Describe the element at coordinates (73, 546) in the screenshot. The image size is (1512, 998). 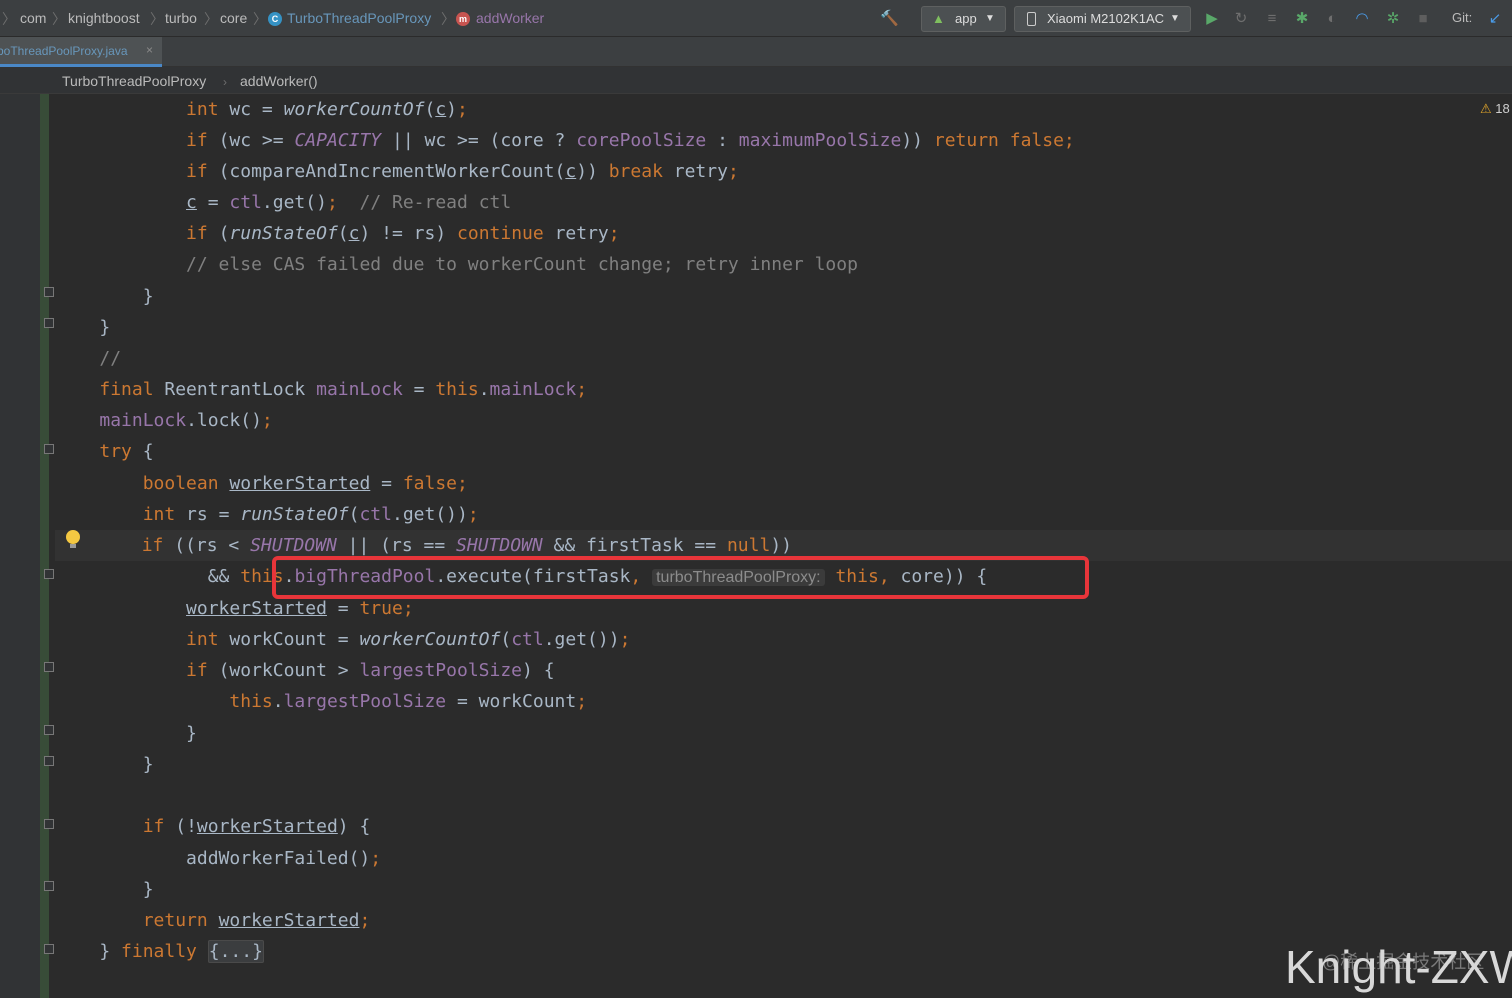
I see `intention-bulb-base` at that location.